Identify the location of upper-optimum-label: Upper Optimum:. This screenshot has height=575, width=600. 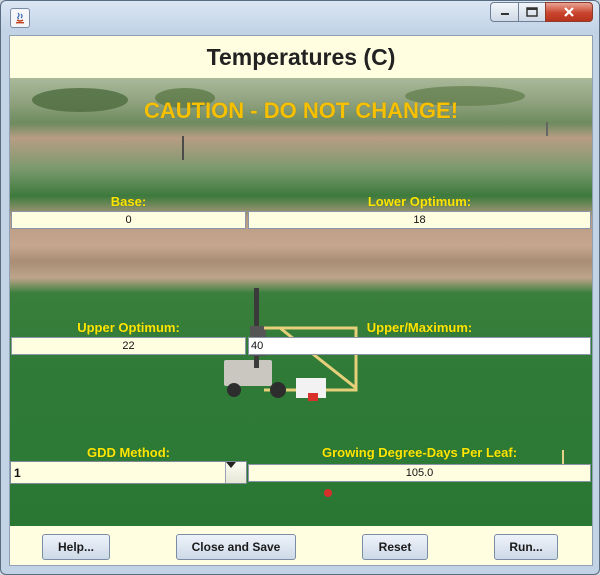
(128, 327).